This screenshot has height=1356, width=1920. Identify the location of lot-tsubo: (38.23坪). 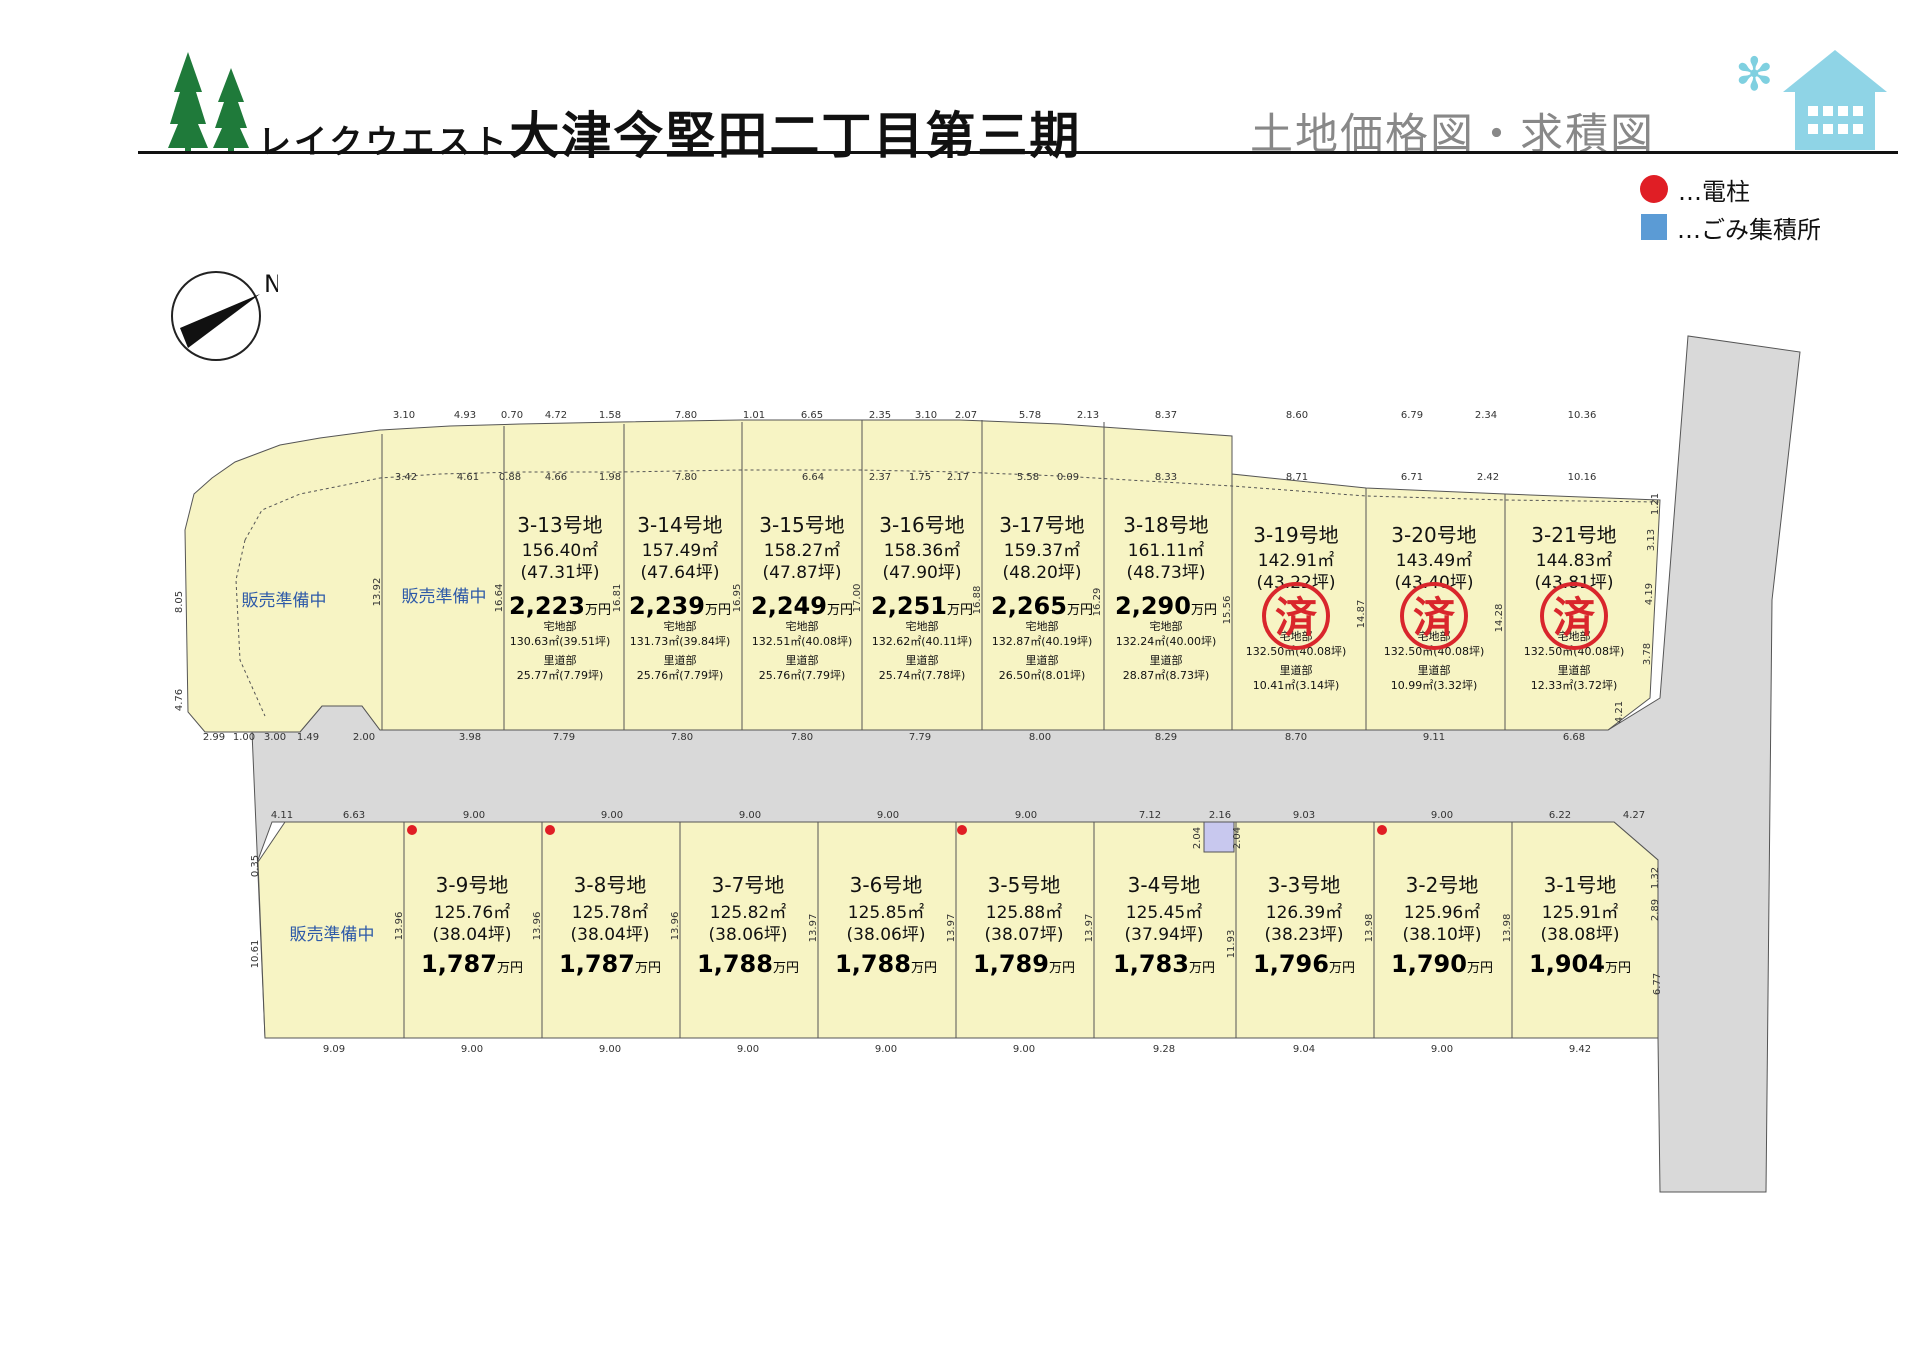
(1304, 935).